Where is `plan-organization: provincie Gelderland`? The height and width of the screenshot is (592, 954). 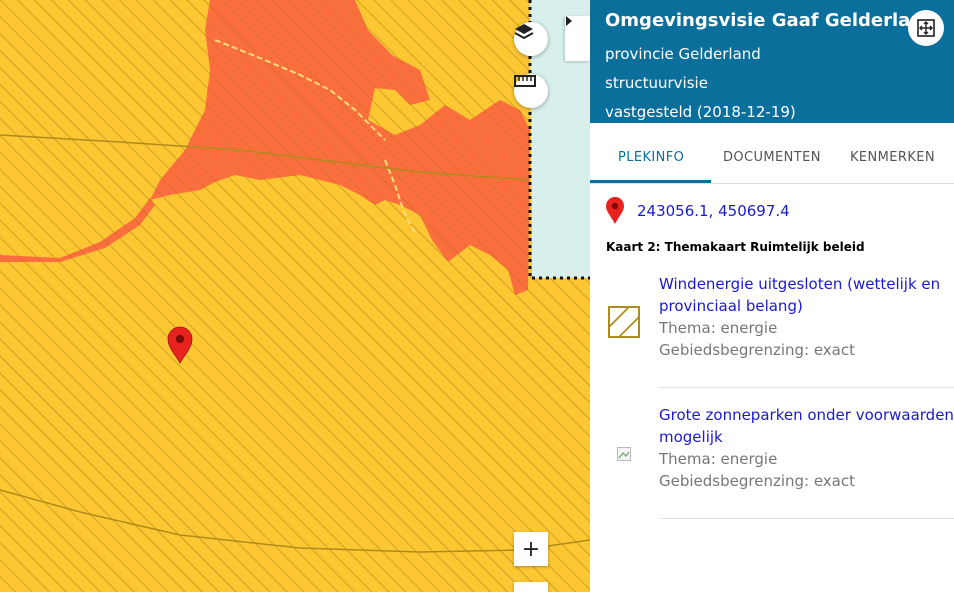
plan-organization: provincie Gelderland is located at coordinates (683, 54).